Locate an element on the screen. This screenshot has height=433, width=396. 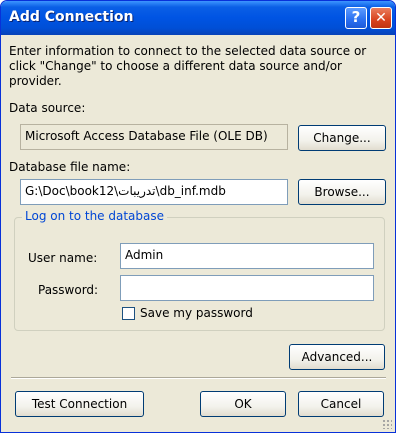
database-file-label: Database file name: is located at coordinates (70, 167).